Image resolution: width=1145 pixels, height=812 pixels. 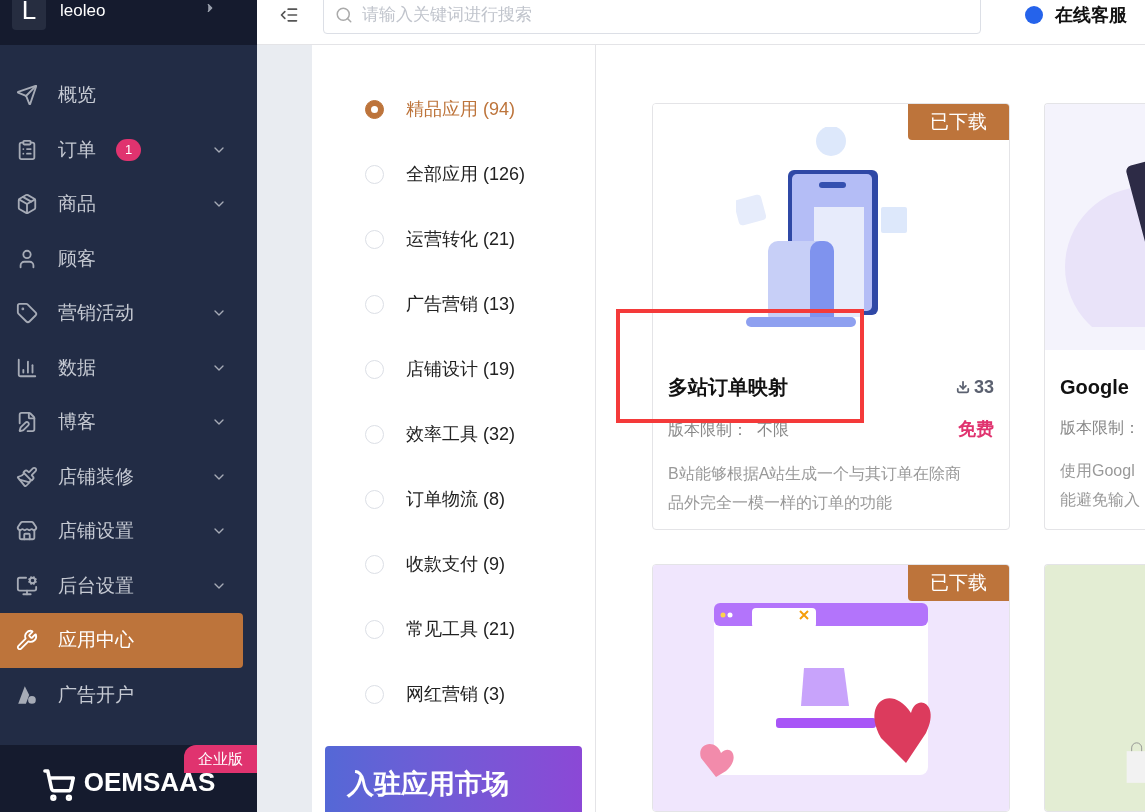 What do you see at coordinates (121, 585) in the screenshot?
I see `sidebar-item: 后台设置` at bounding box center [121, 585].